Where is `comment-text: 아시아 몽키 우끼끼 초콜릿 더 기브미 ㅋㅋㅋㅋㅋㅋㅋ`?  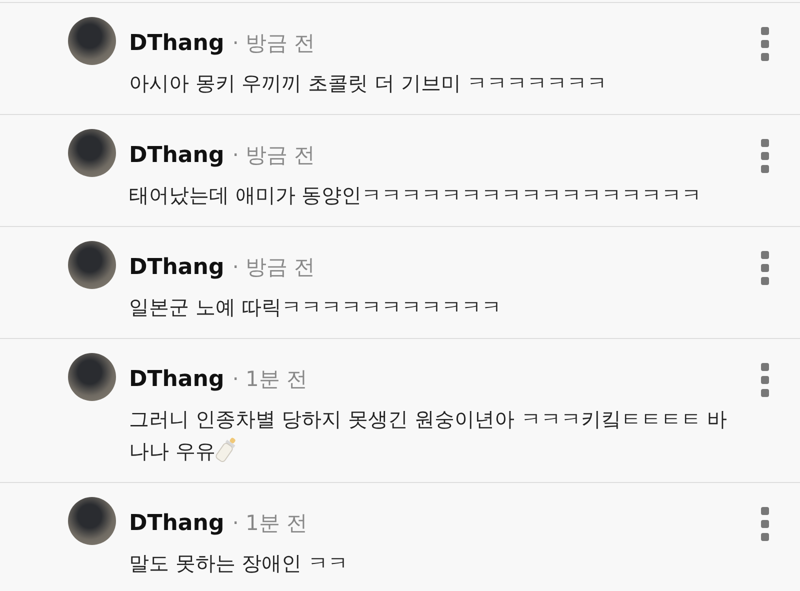
comment-text: 아시아 몽키 우끼끼 초콜릿 더 기브미 ㅋㅋㅋㅋㅋㅋㅋ is located at coordinates (368, 83).